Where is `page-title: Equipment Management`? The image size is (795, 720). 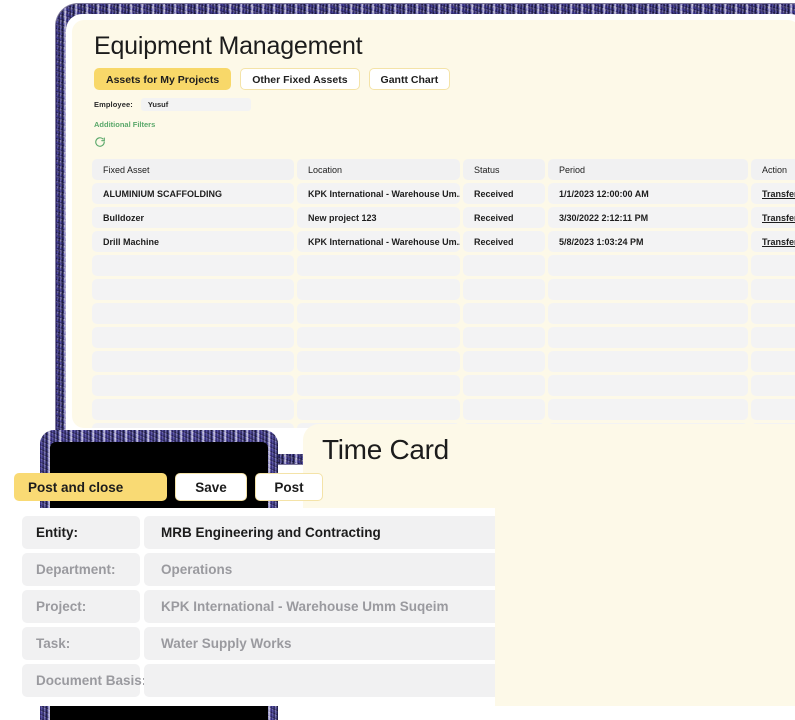
page-title: Equipment Management is located at coordinates (228, 46).